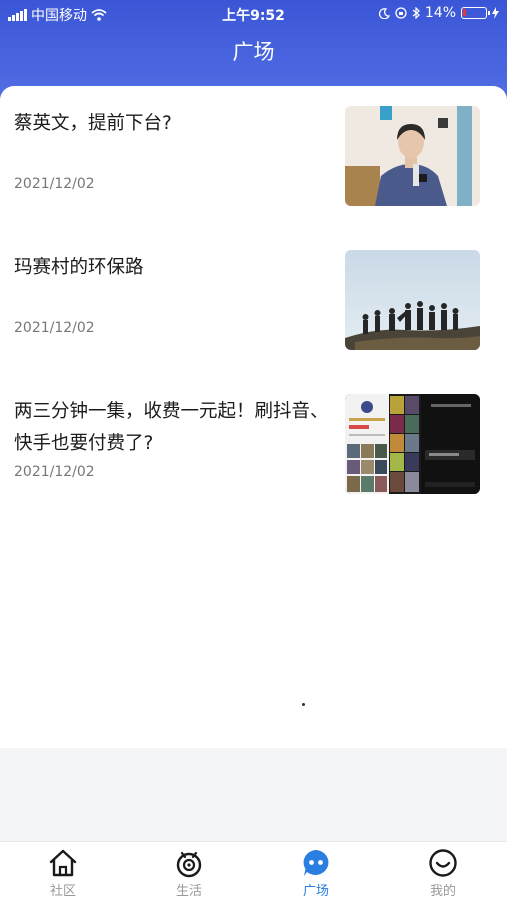 This screenshot has width=507, height=900. I want to click on article-title: 蔡英文，提前下台?, so click(93, 123).